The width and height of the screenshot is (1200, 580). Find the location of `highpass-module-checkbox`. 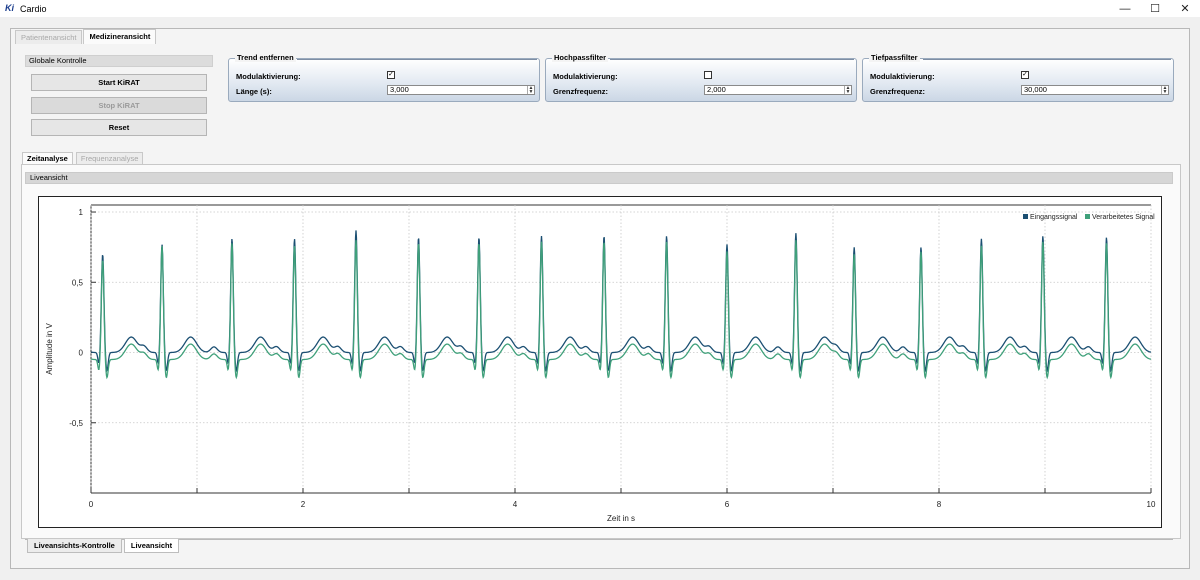

highpass-module-checkbox is located at coordinates (708, 75).